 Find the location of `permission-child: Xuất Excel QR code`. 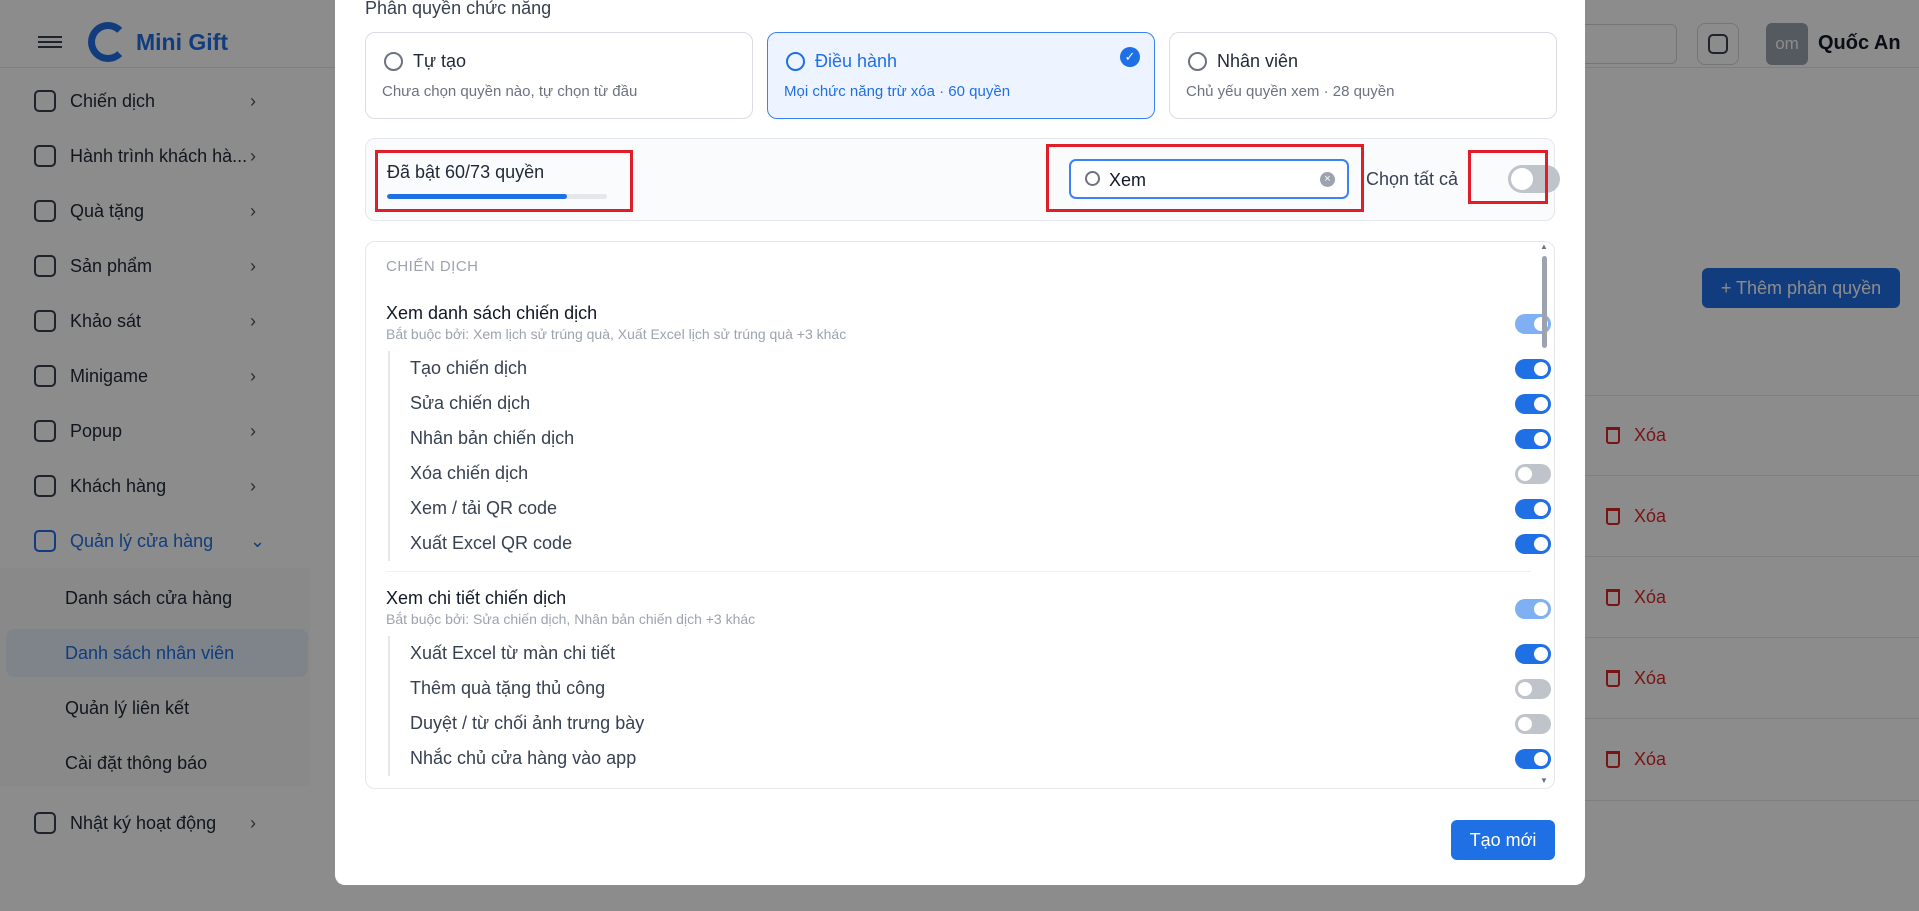

permission-child: Xuất Excel QR code is located at coordinates (480, 543).